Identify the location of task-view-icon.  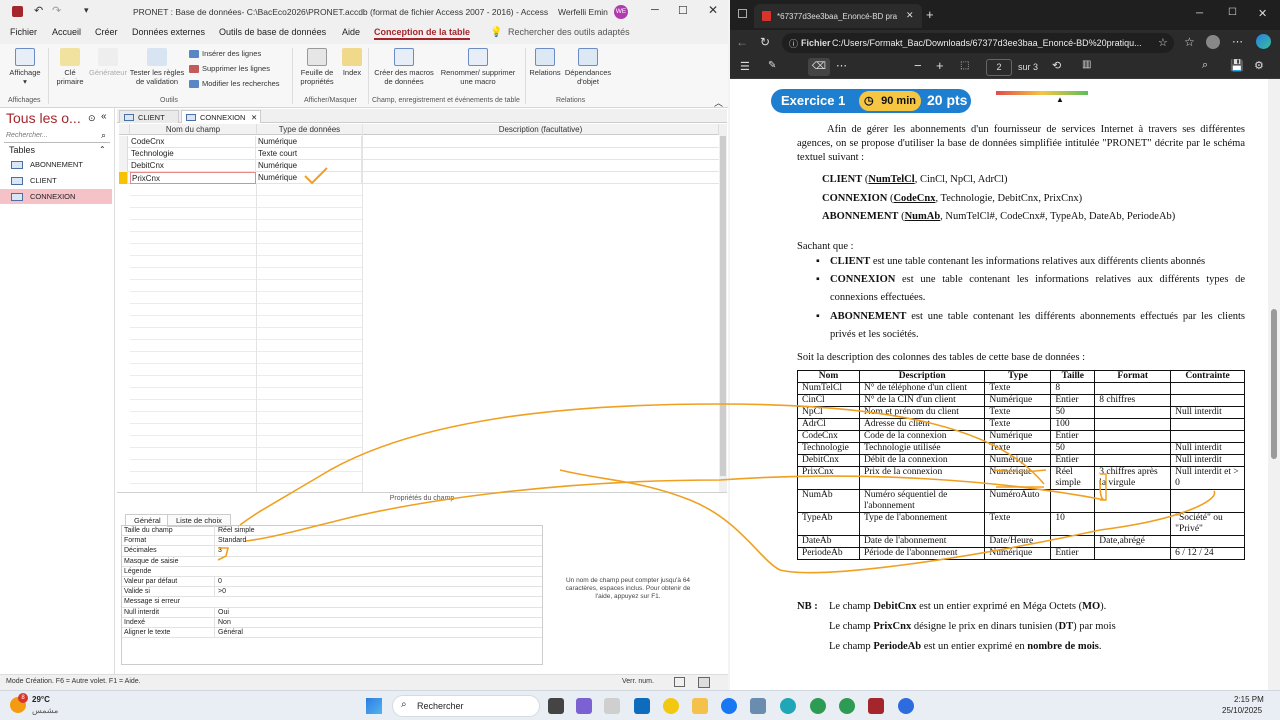
(556, 706).